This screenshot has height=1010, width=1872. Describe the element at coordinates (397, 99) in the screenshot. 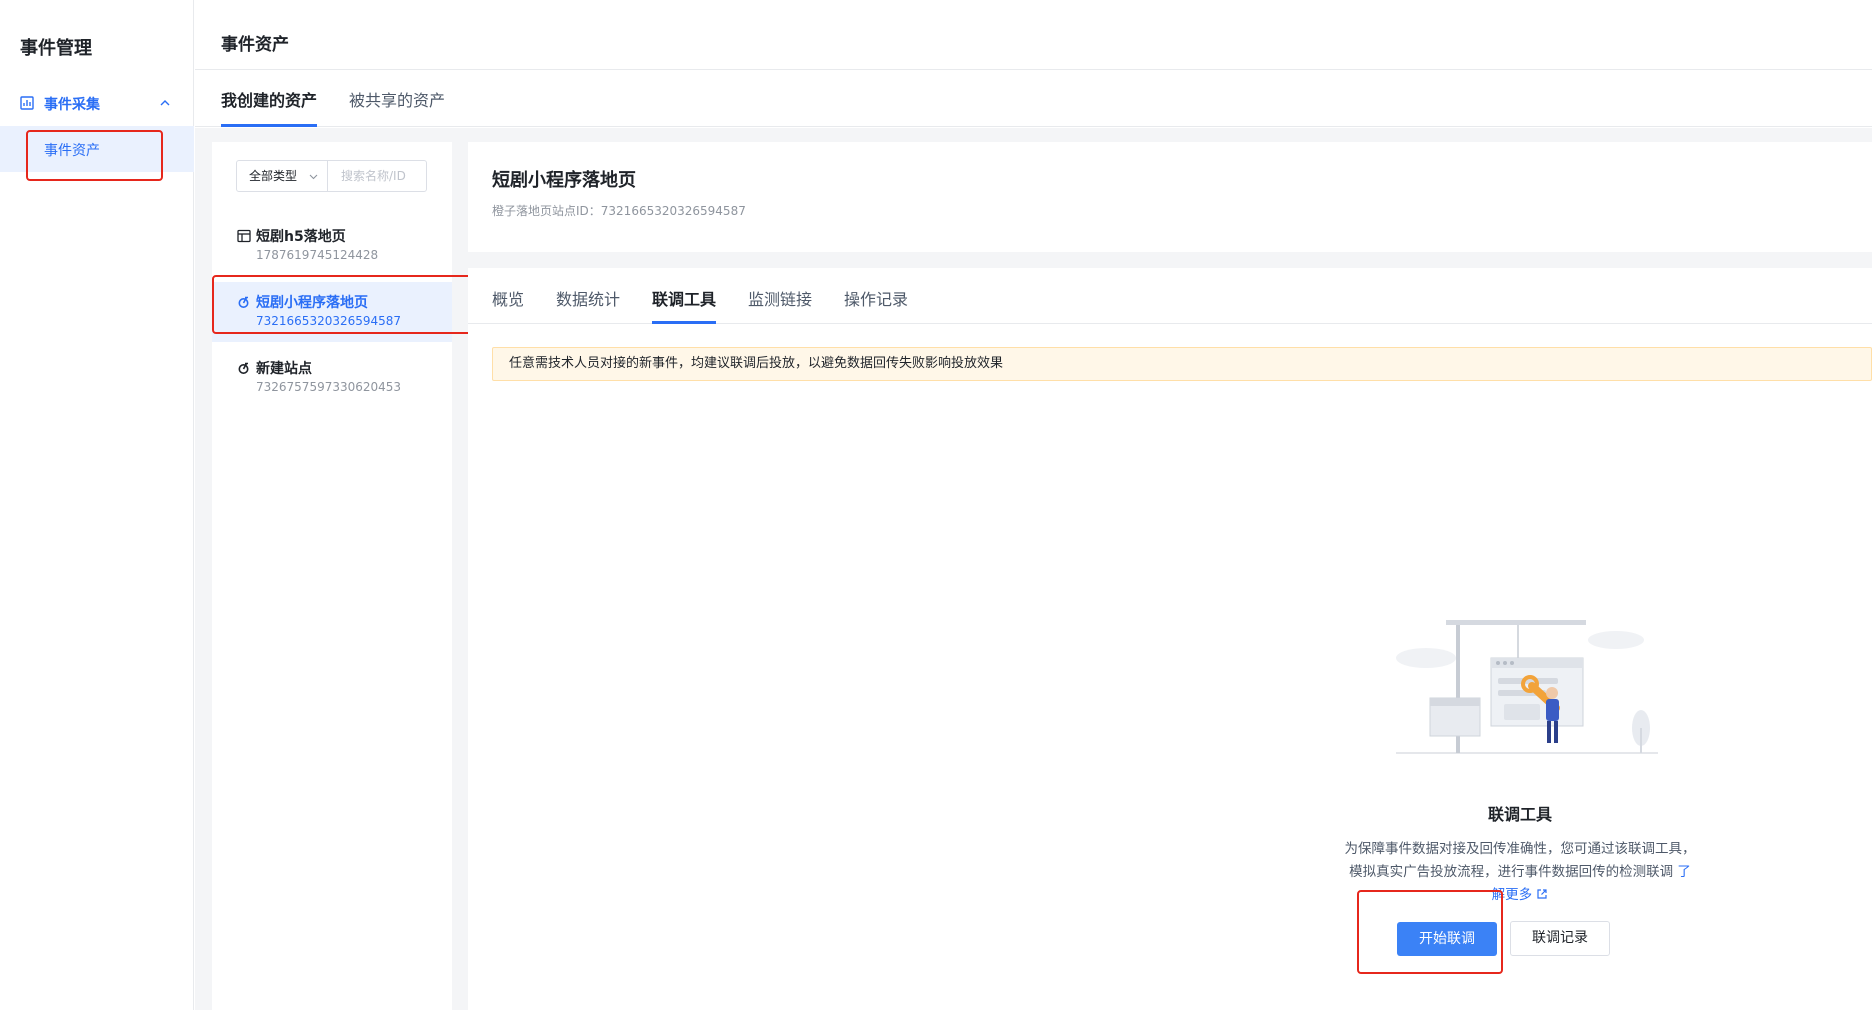

I see `tab-shared-assets: 被共享的资产` at that location.